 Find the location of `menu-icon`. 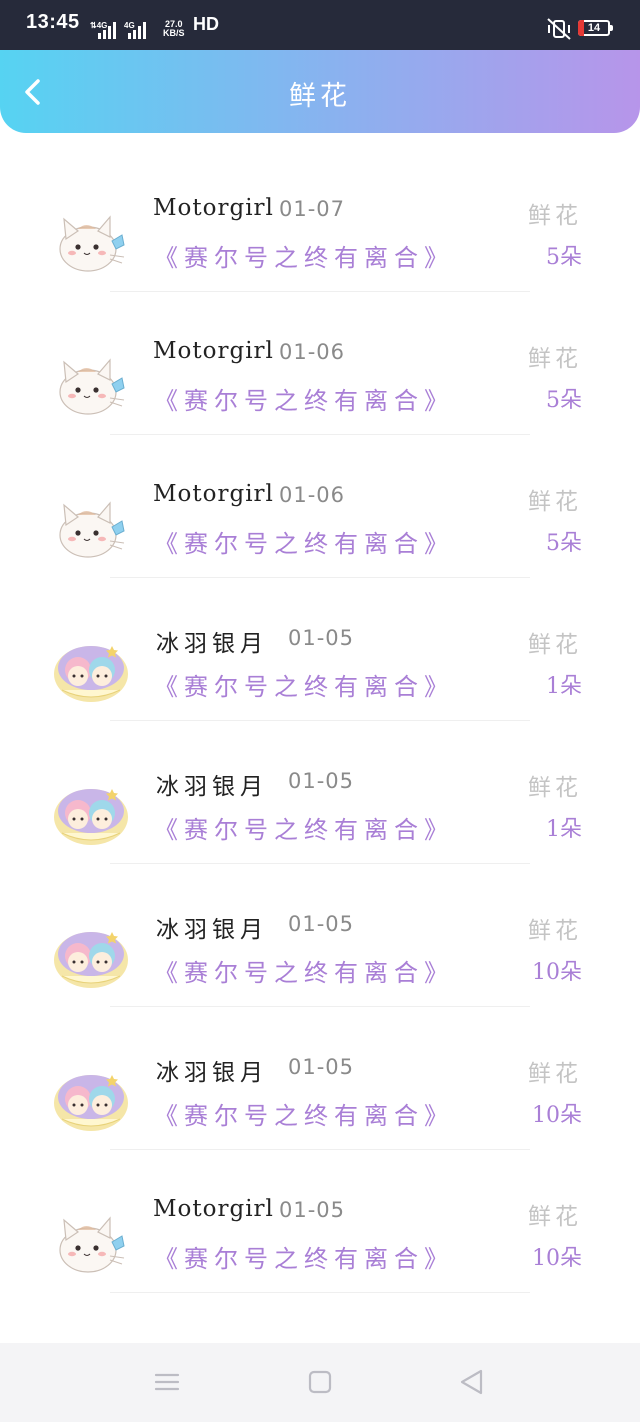

menu-icon is located at coordinates (167, 1382).